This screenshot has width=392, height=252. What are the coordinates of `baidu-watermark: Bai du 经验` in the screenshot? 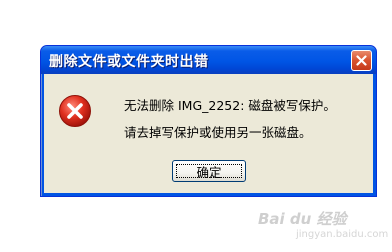 It's located at (302, 219).